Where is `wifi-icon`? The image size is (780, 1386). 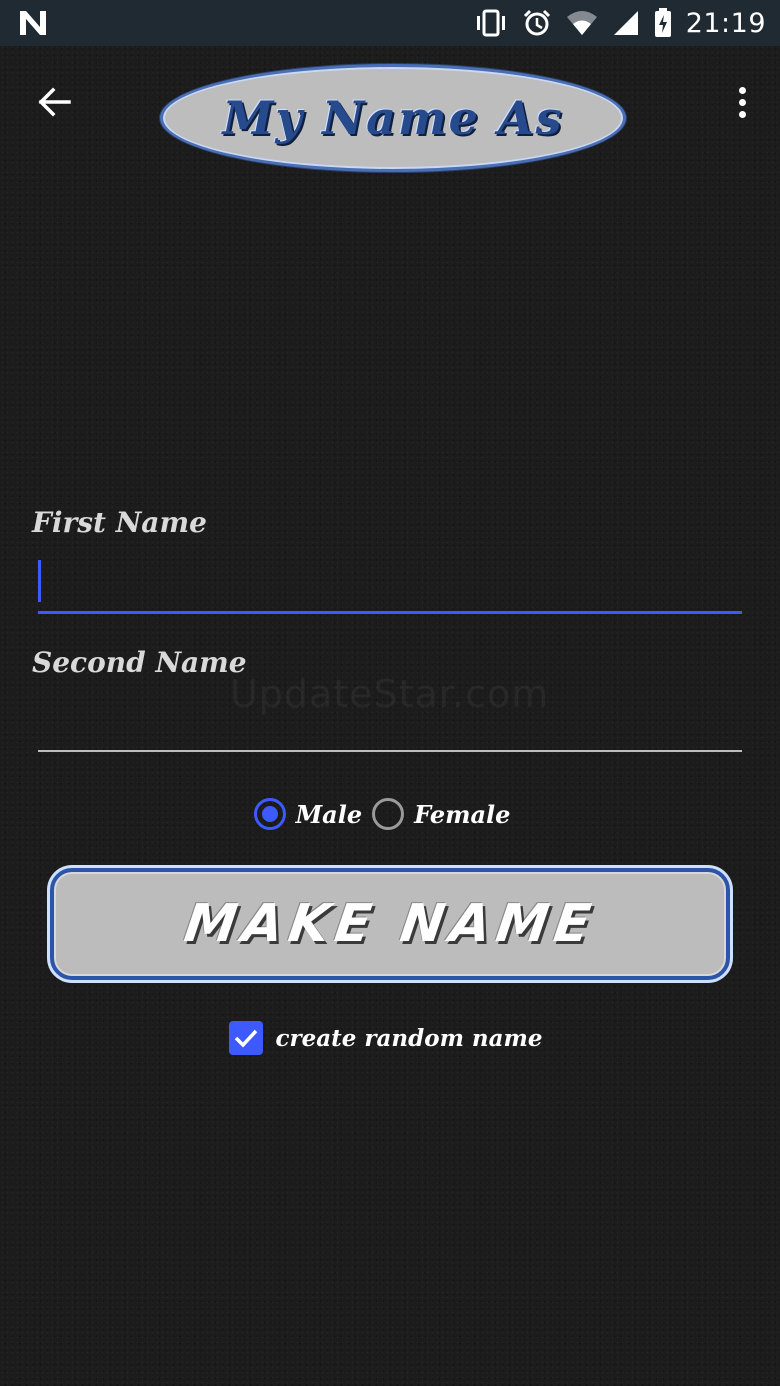
wifi-icon is located at coordinates (581, 23).